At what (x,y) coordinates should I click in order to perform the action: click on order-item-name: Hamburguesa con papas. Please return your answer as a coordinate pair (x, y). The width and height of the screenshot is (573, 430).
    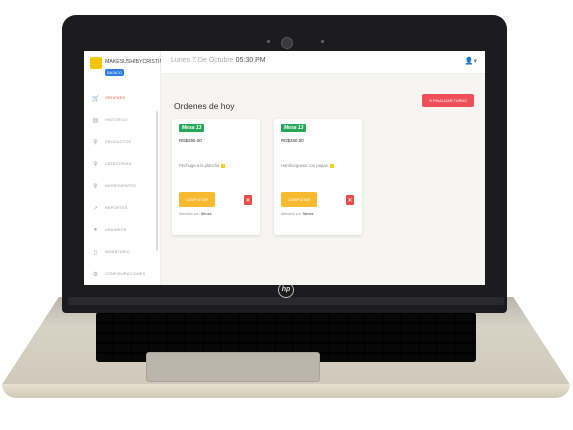
    Looking at the image, I should click on (304, 165).